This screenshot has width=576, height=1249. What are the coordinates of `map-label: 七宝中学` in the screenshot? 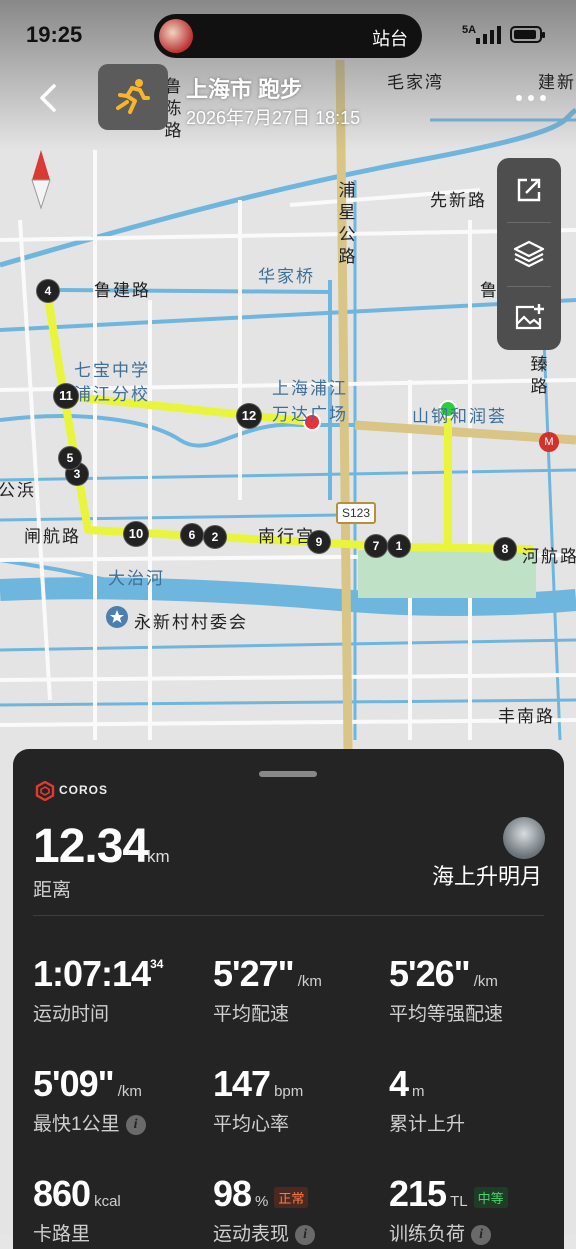 It's located at (112, 370).